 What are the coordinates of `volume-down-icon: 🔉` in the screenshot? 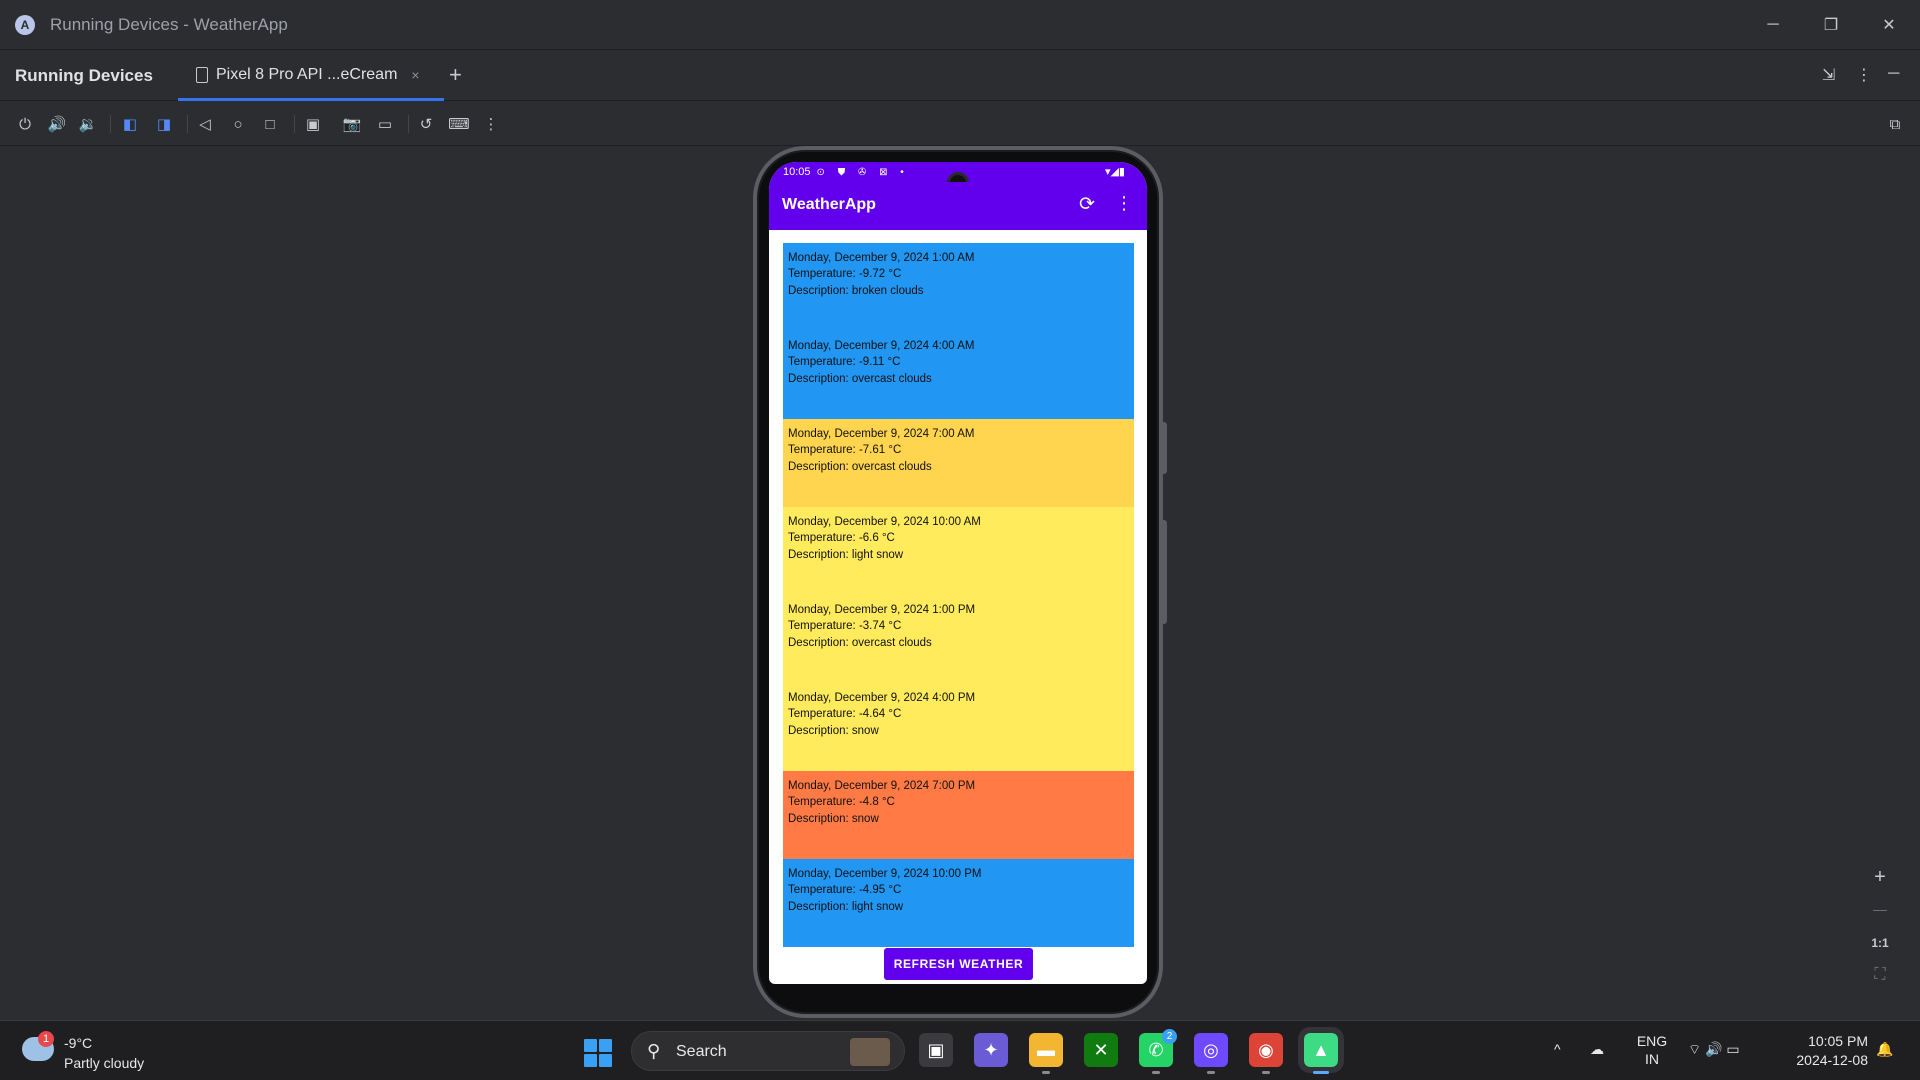 It's located at (88, 124).